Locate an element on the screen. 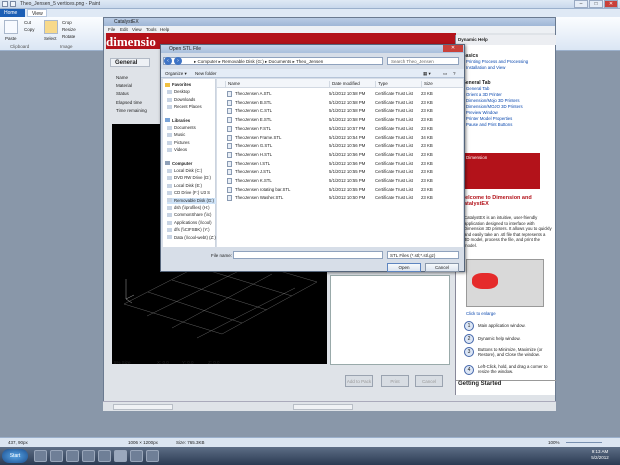  dialog-close-button: ✕ is located at coordinates (453, 48).